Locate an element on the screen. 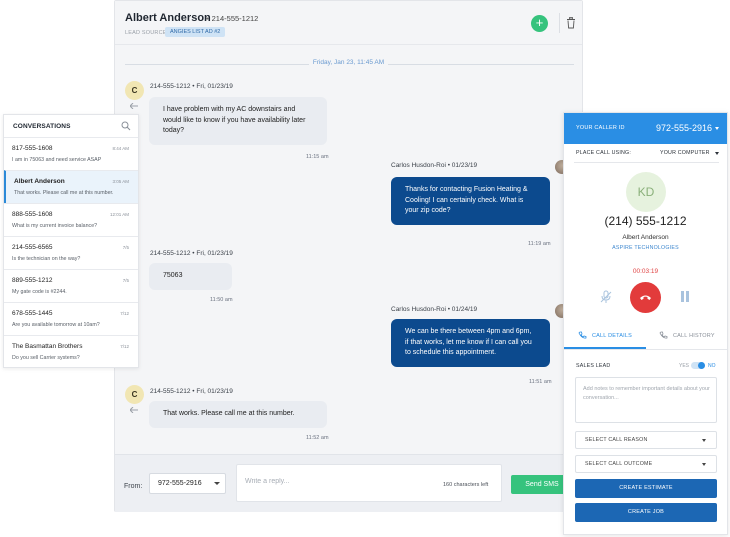  add-button: + is located at coordinates (539, 23).